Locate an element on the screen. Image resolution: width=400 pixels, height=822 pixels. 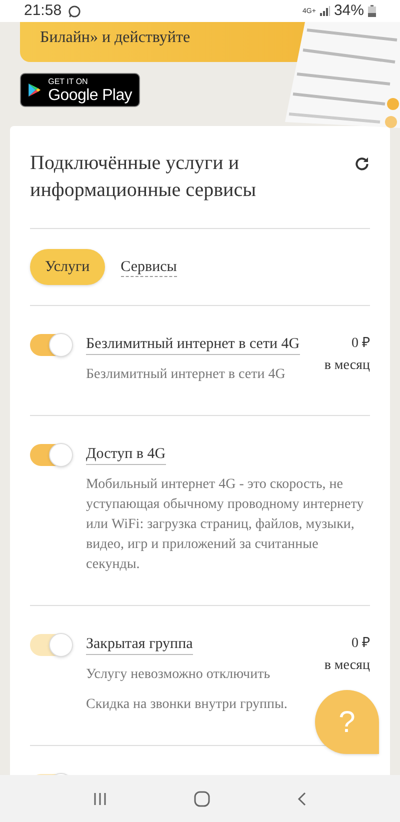
recent-apps-icon is located at coordinates (100, 799).